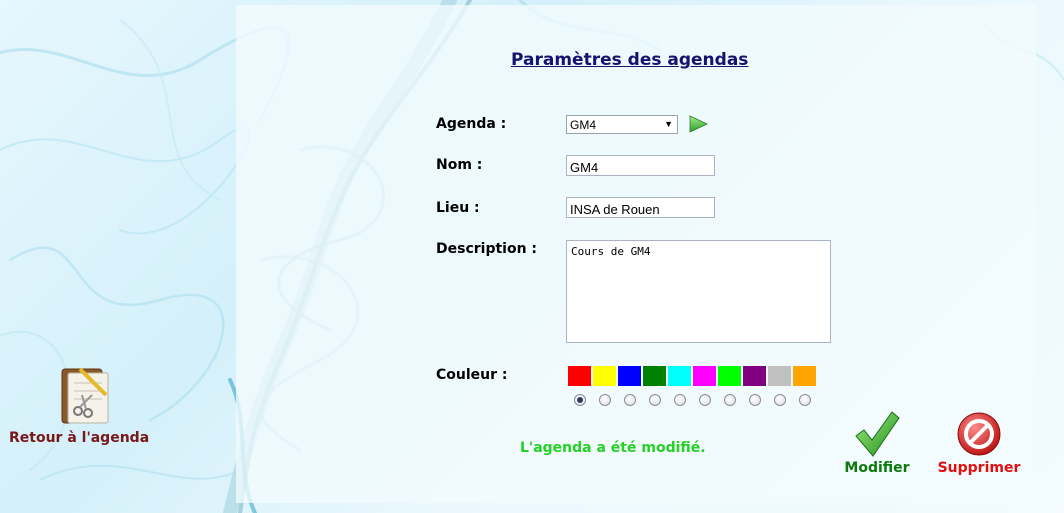 This screenshot has height=513, width=1064. What do you see at coordinates (622, 124) in the screenshot?
I see `agenda-select: GM4 ▼` at bounding box center [622, 124].